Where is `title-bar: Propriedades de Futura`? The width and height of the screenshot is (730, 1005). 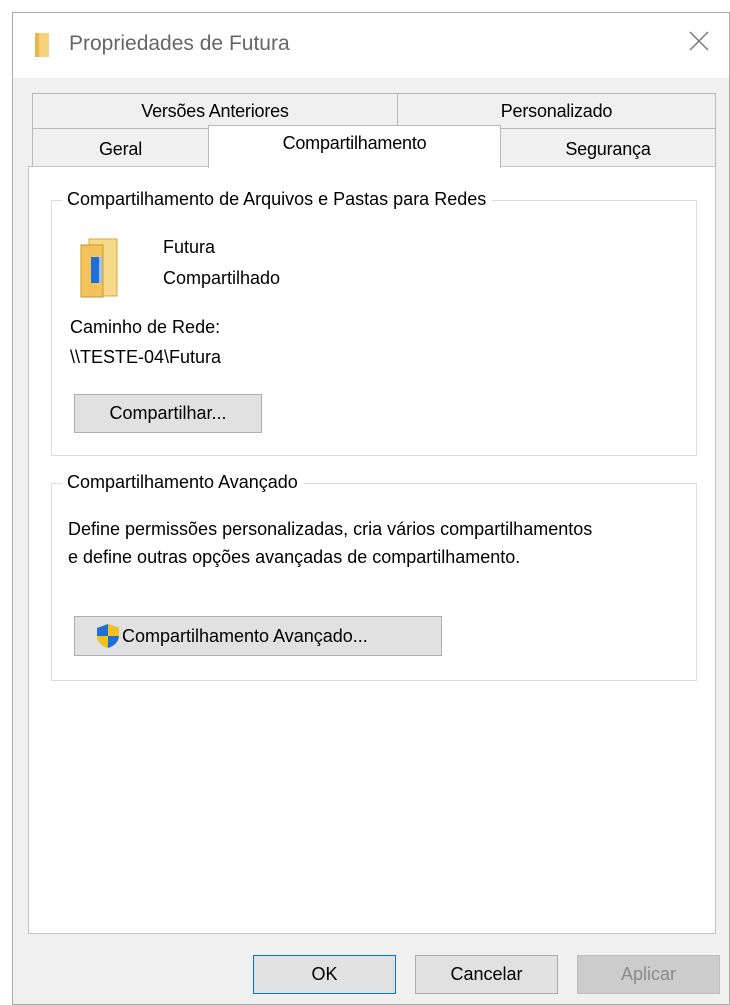
title-bar: Propriedades de Futura is located at coordinates (371, 45).